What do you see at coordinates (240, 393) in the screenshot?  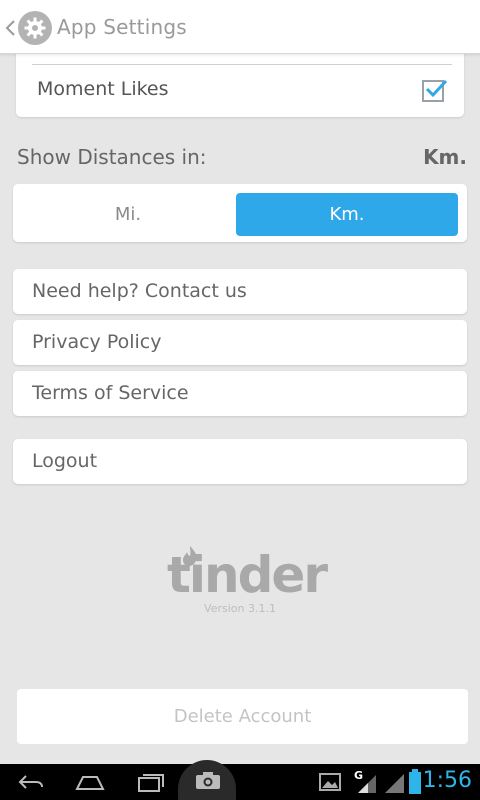 I see `terms-of-service-row: Terms of Service` at bounding box center [240, 393].